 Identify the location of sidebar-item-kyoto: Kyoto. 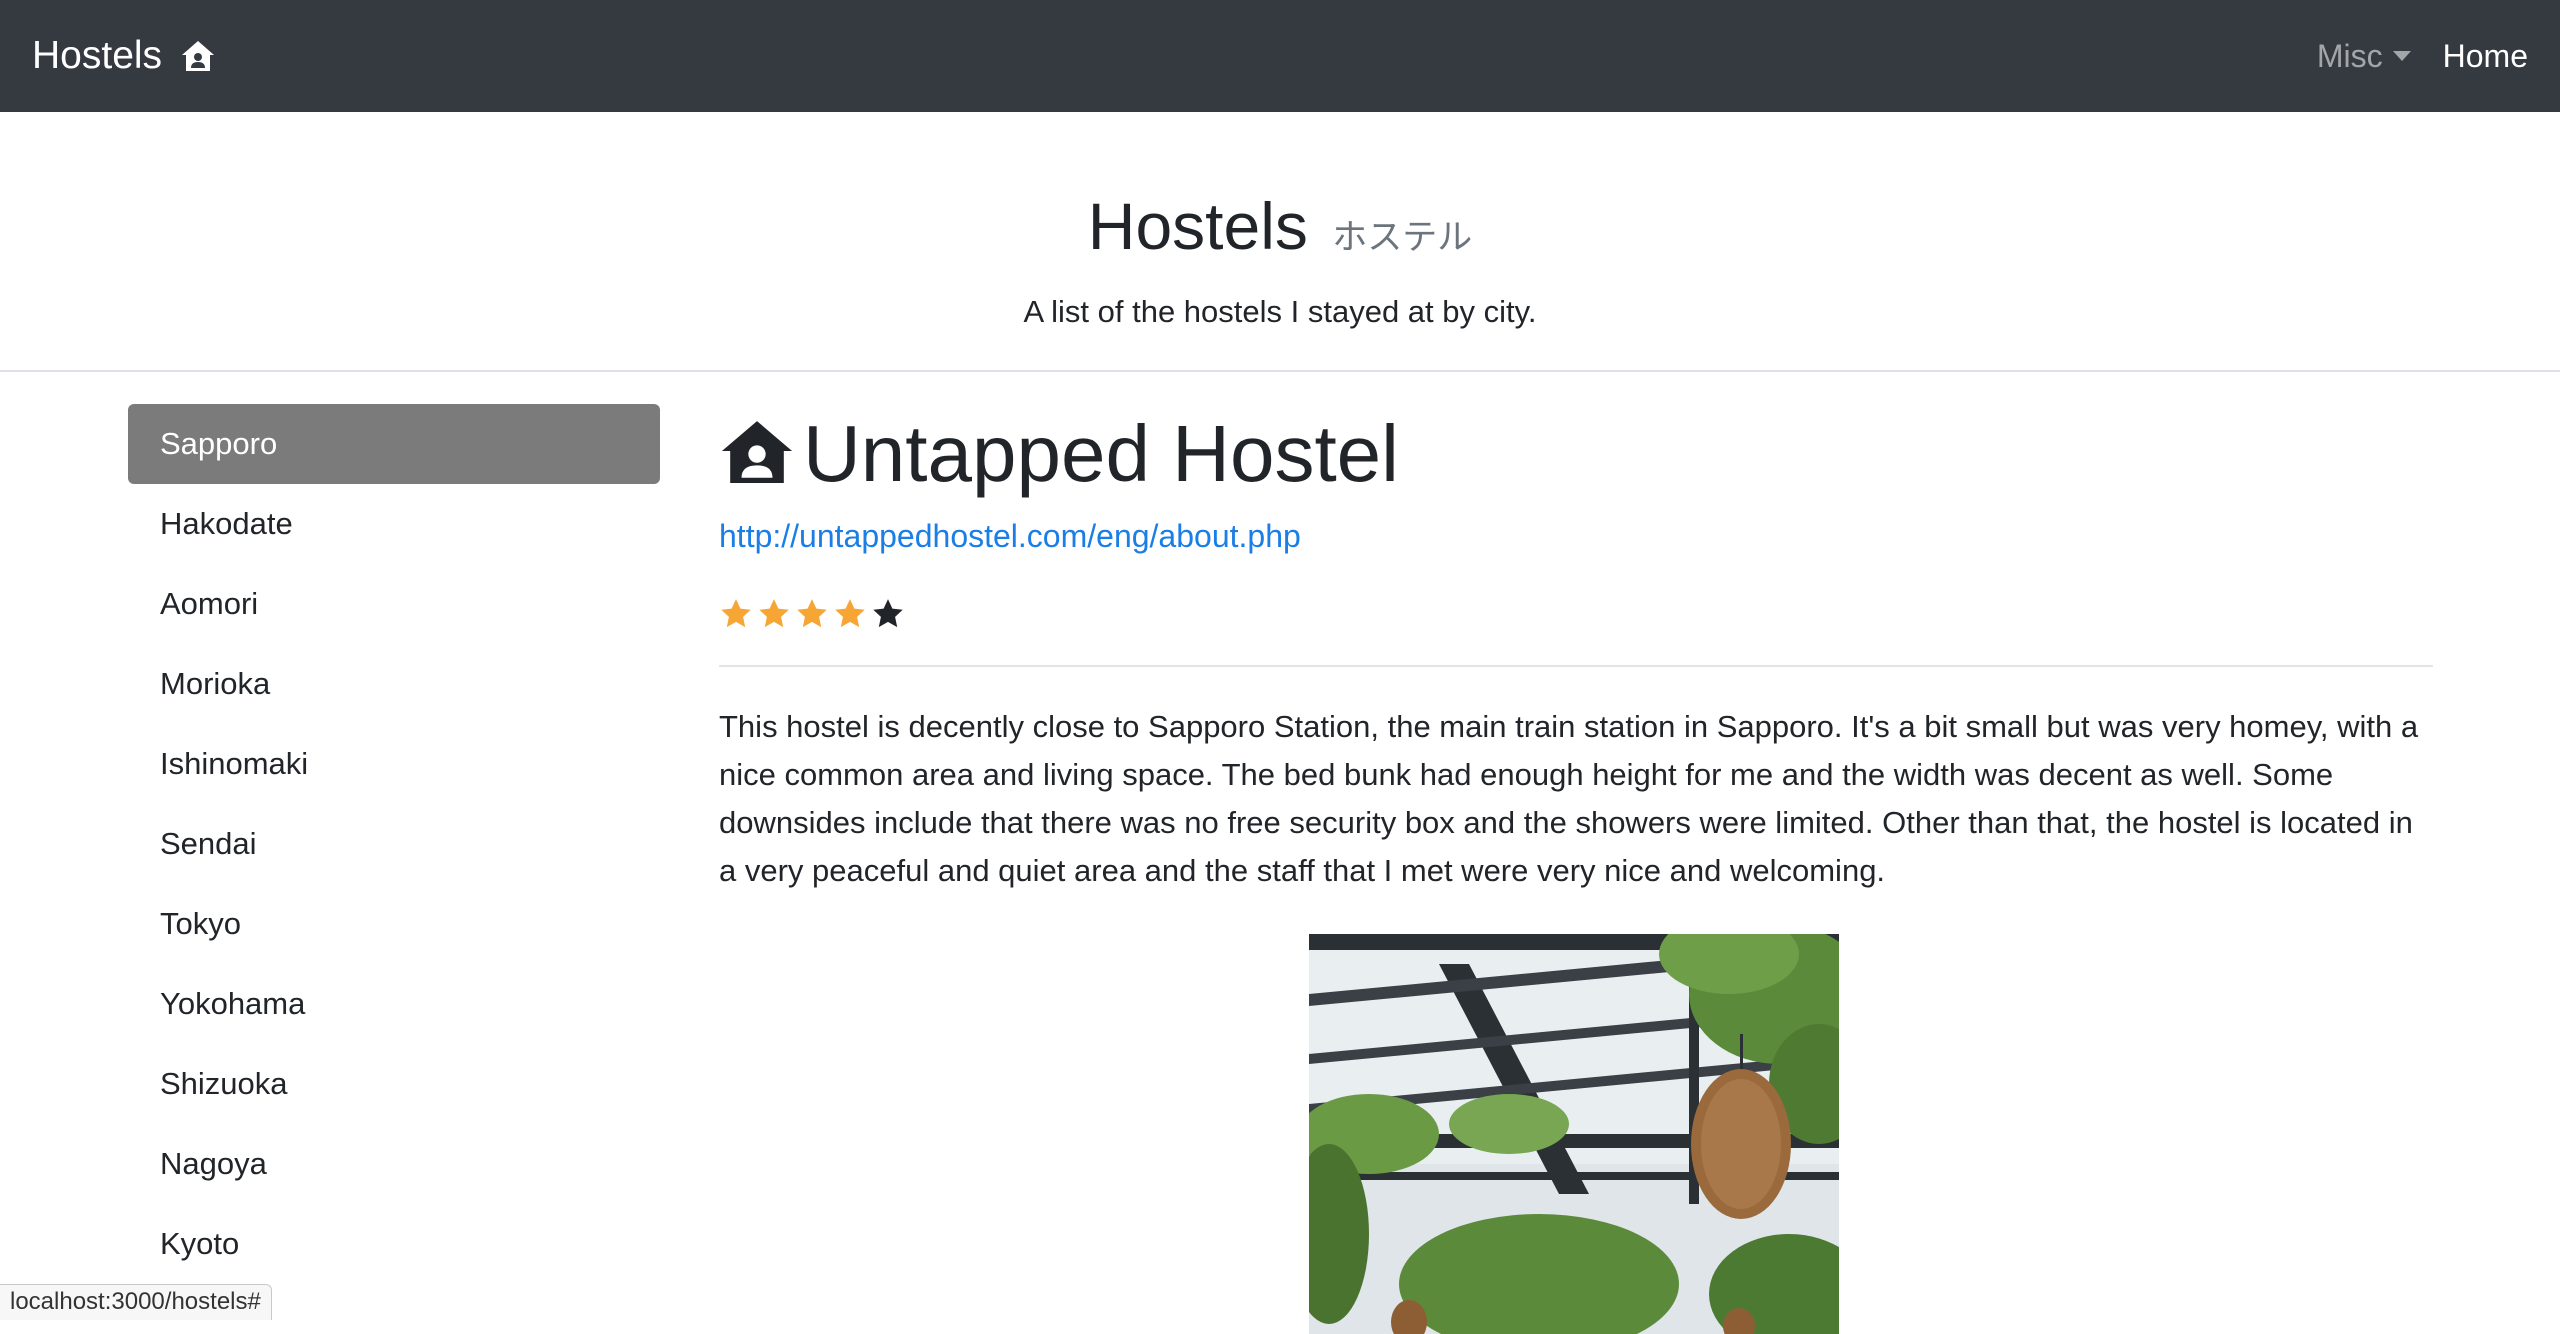
(394, 1244).